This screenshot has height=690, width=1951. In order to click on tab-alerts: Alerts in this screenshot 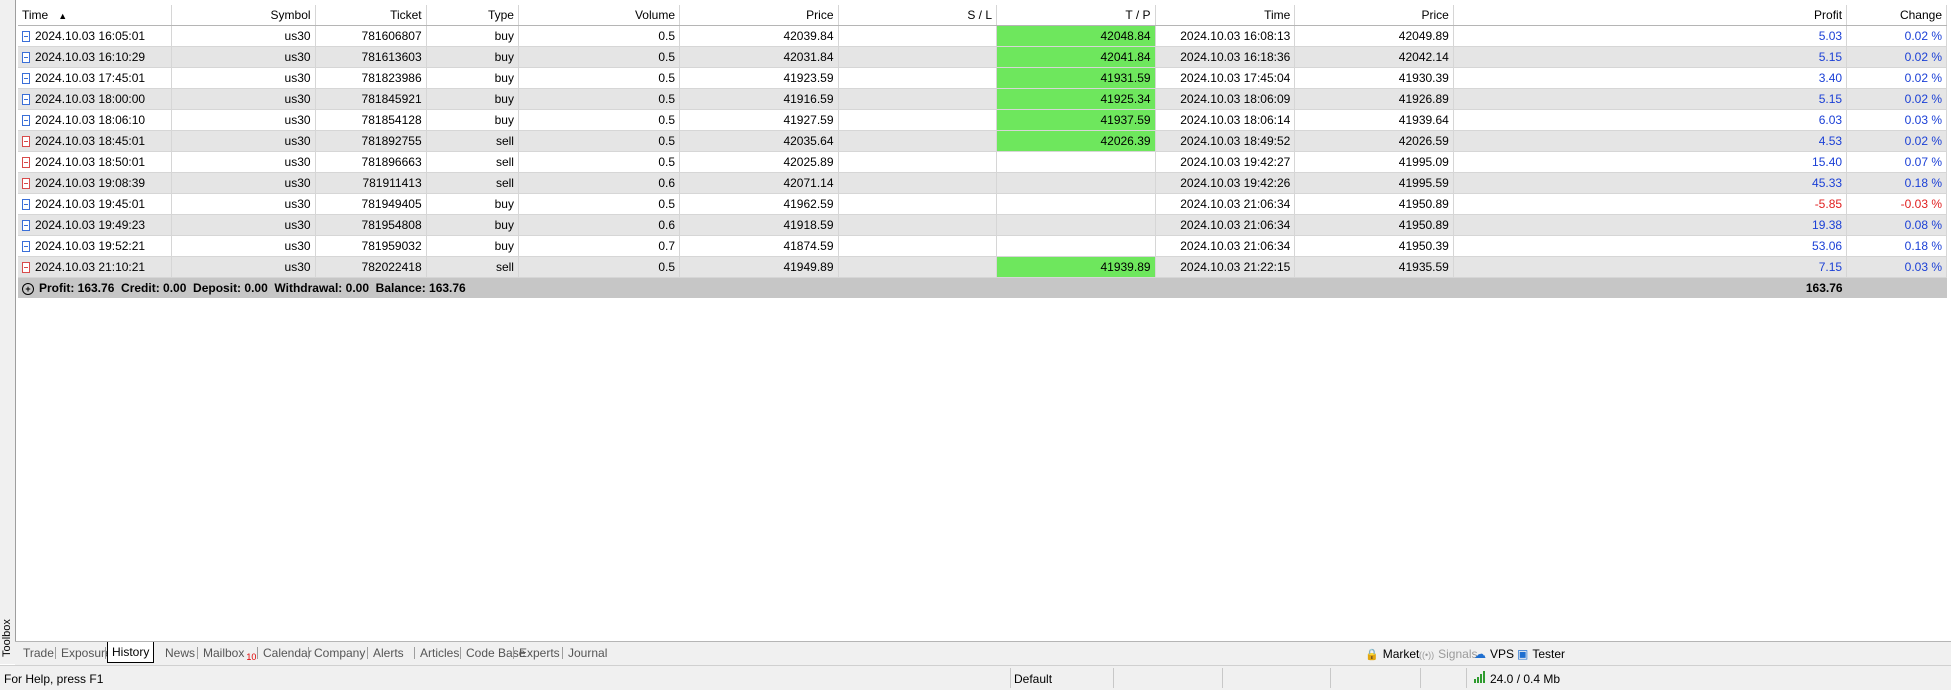, I will do `click(388, 654)`.